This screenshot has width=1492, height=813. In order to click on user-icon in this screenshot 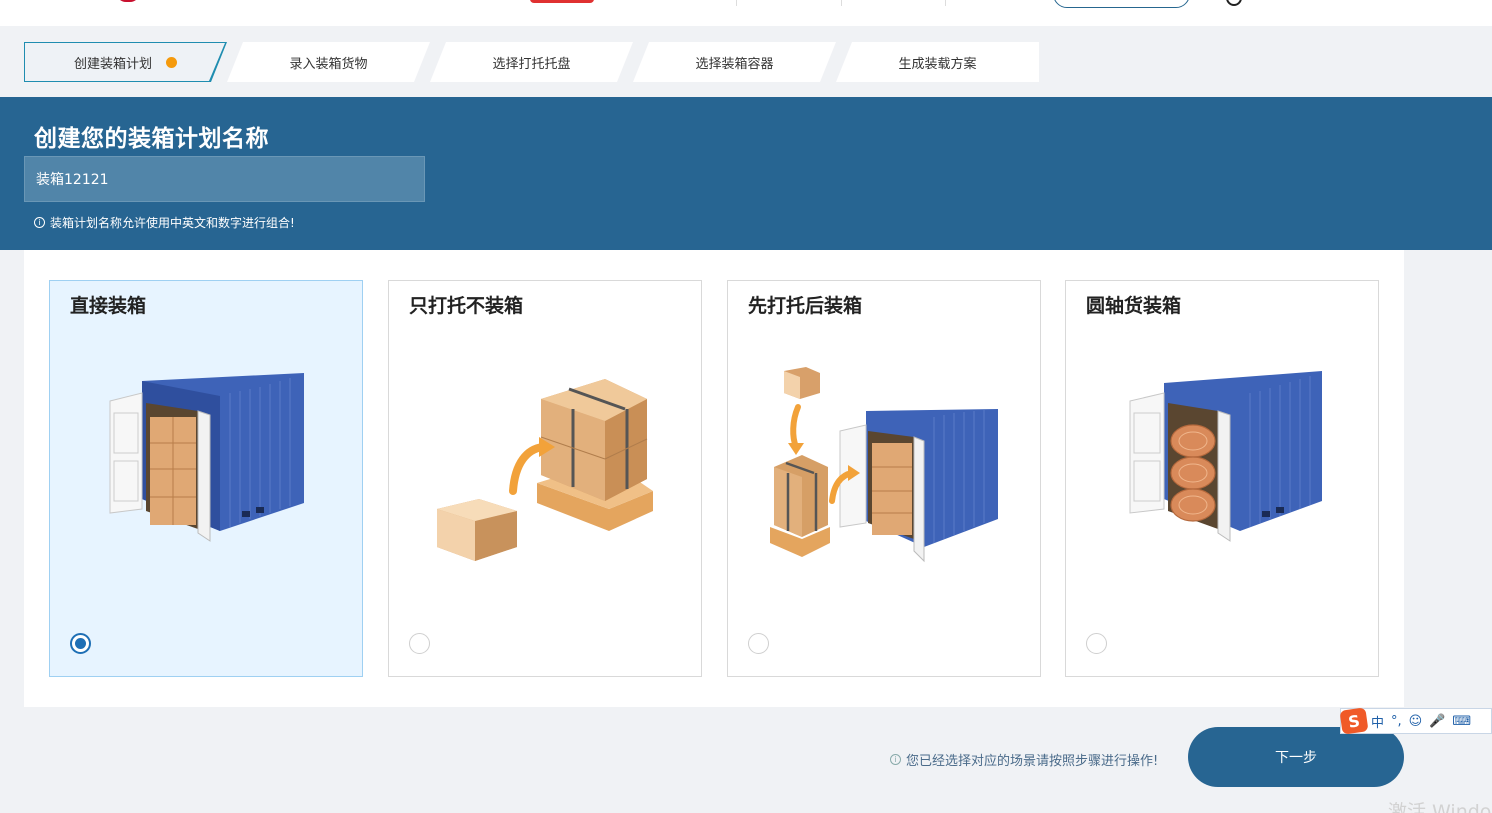, I will do `click(1234, 3)`.